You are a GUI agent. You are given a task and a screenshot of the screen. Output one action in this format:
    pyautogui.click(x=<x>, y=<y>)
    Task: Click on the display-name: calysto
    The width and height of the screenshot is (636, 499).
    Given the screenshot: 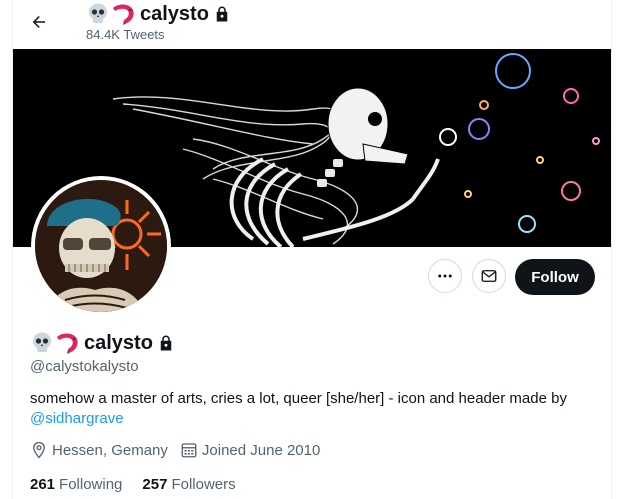 What is the action you would take?
    pyautogui.click(x=118, y=342)
    